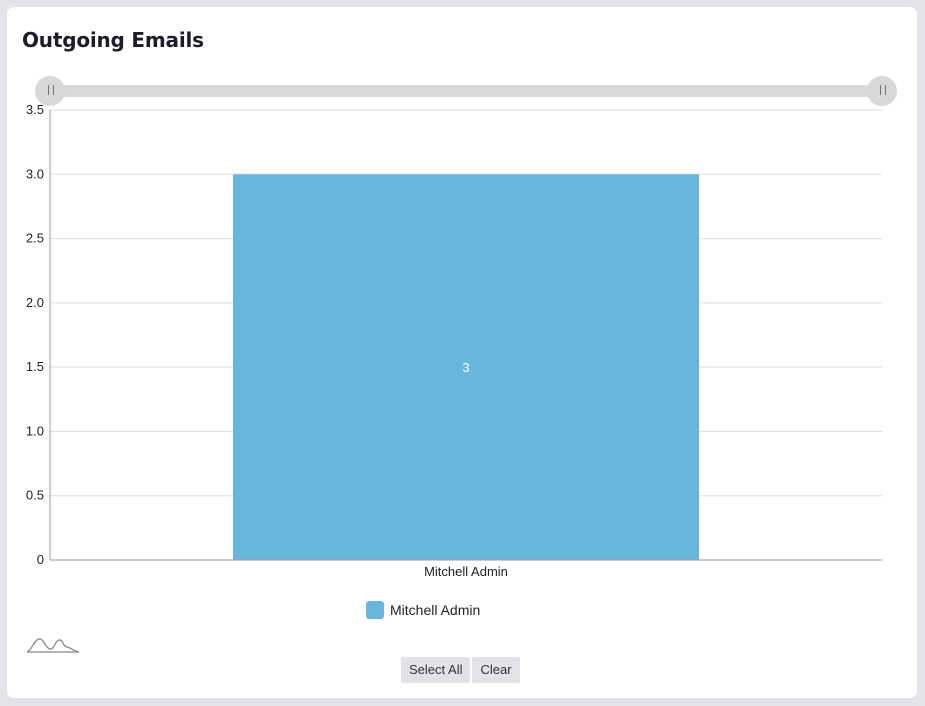  I want to click on y-tick-label: 0, so click(40, 559).